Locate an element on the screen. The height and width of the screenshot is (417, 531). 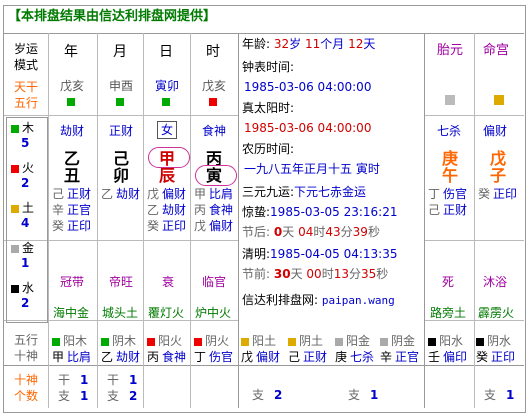
lunar-time-label: 农历时间: is located at coordinates (268, 149).